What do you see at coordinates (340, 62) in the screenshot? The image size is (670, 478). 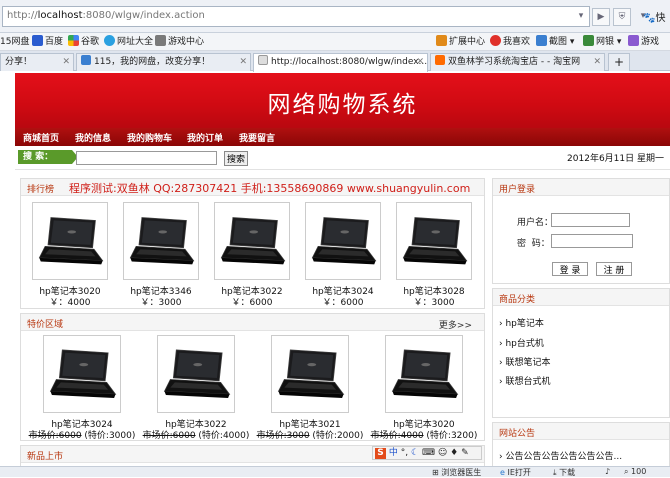 I see `tab-item: http://localhost:8080/wlgw/index... ✕` at bounding box center [340, 62].